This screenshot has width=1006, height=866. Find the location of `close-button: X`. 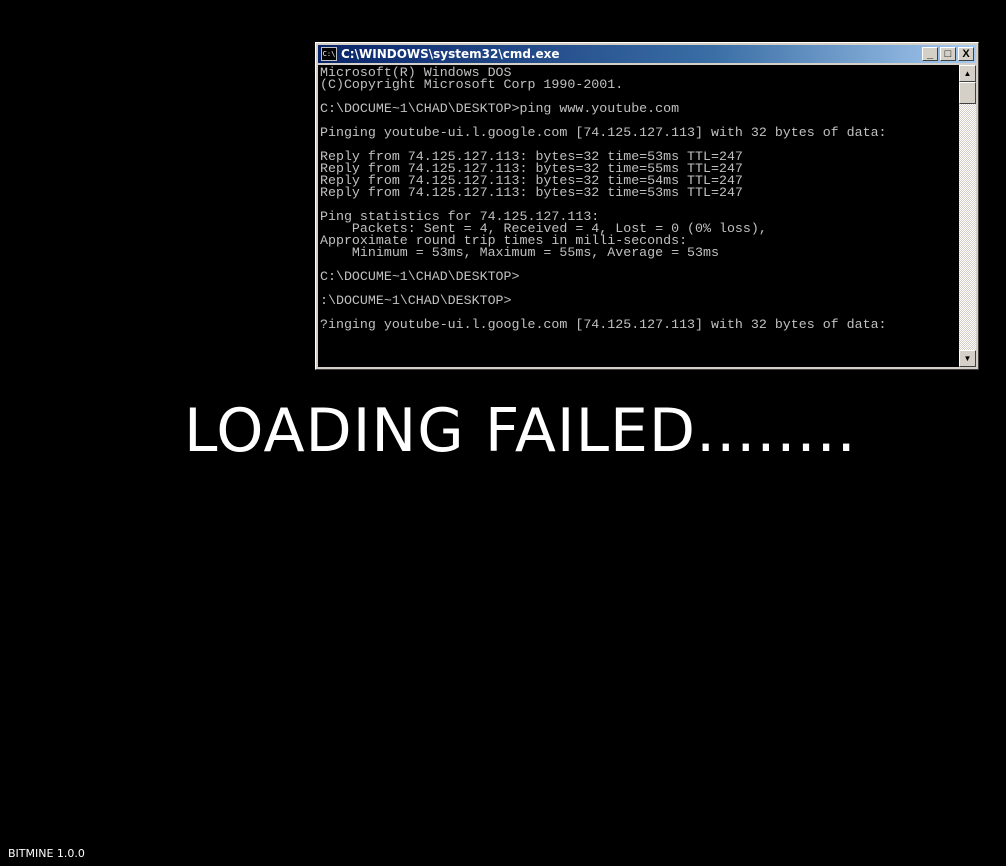

close-button: X is located at coordinates (966, 54).